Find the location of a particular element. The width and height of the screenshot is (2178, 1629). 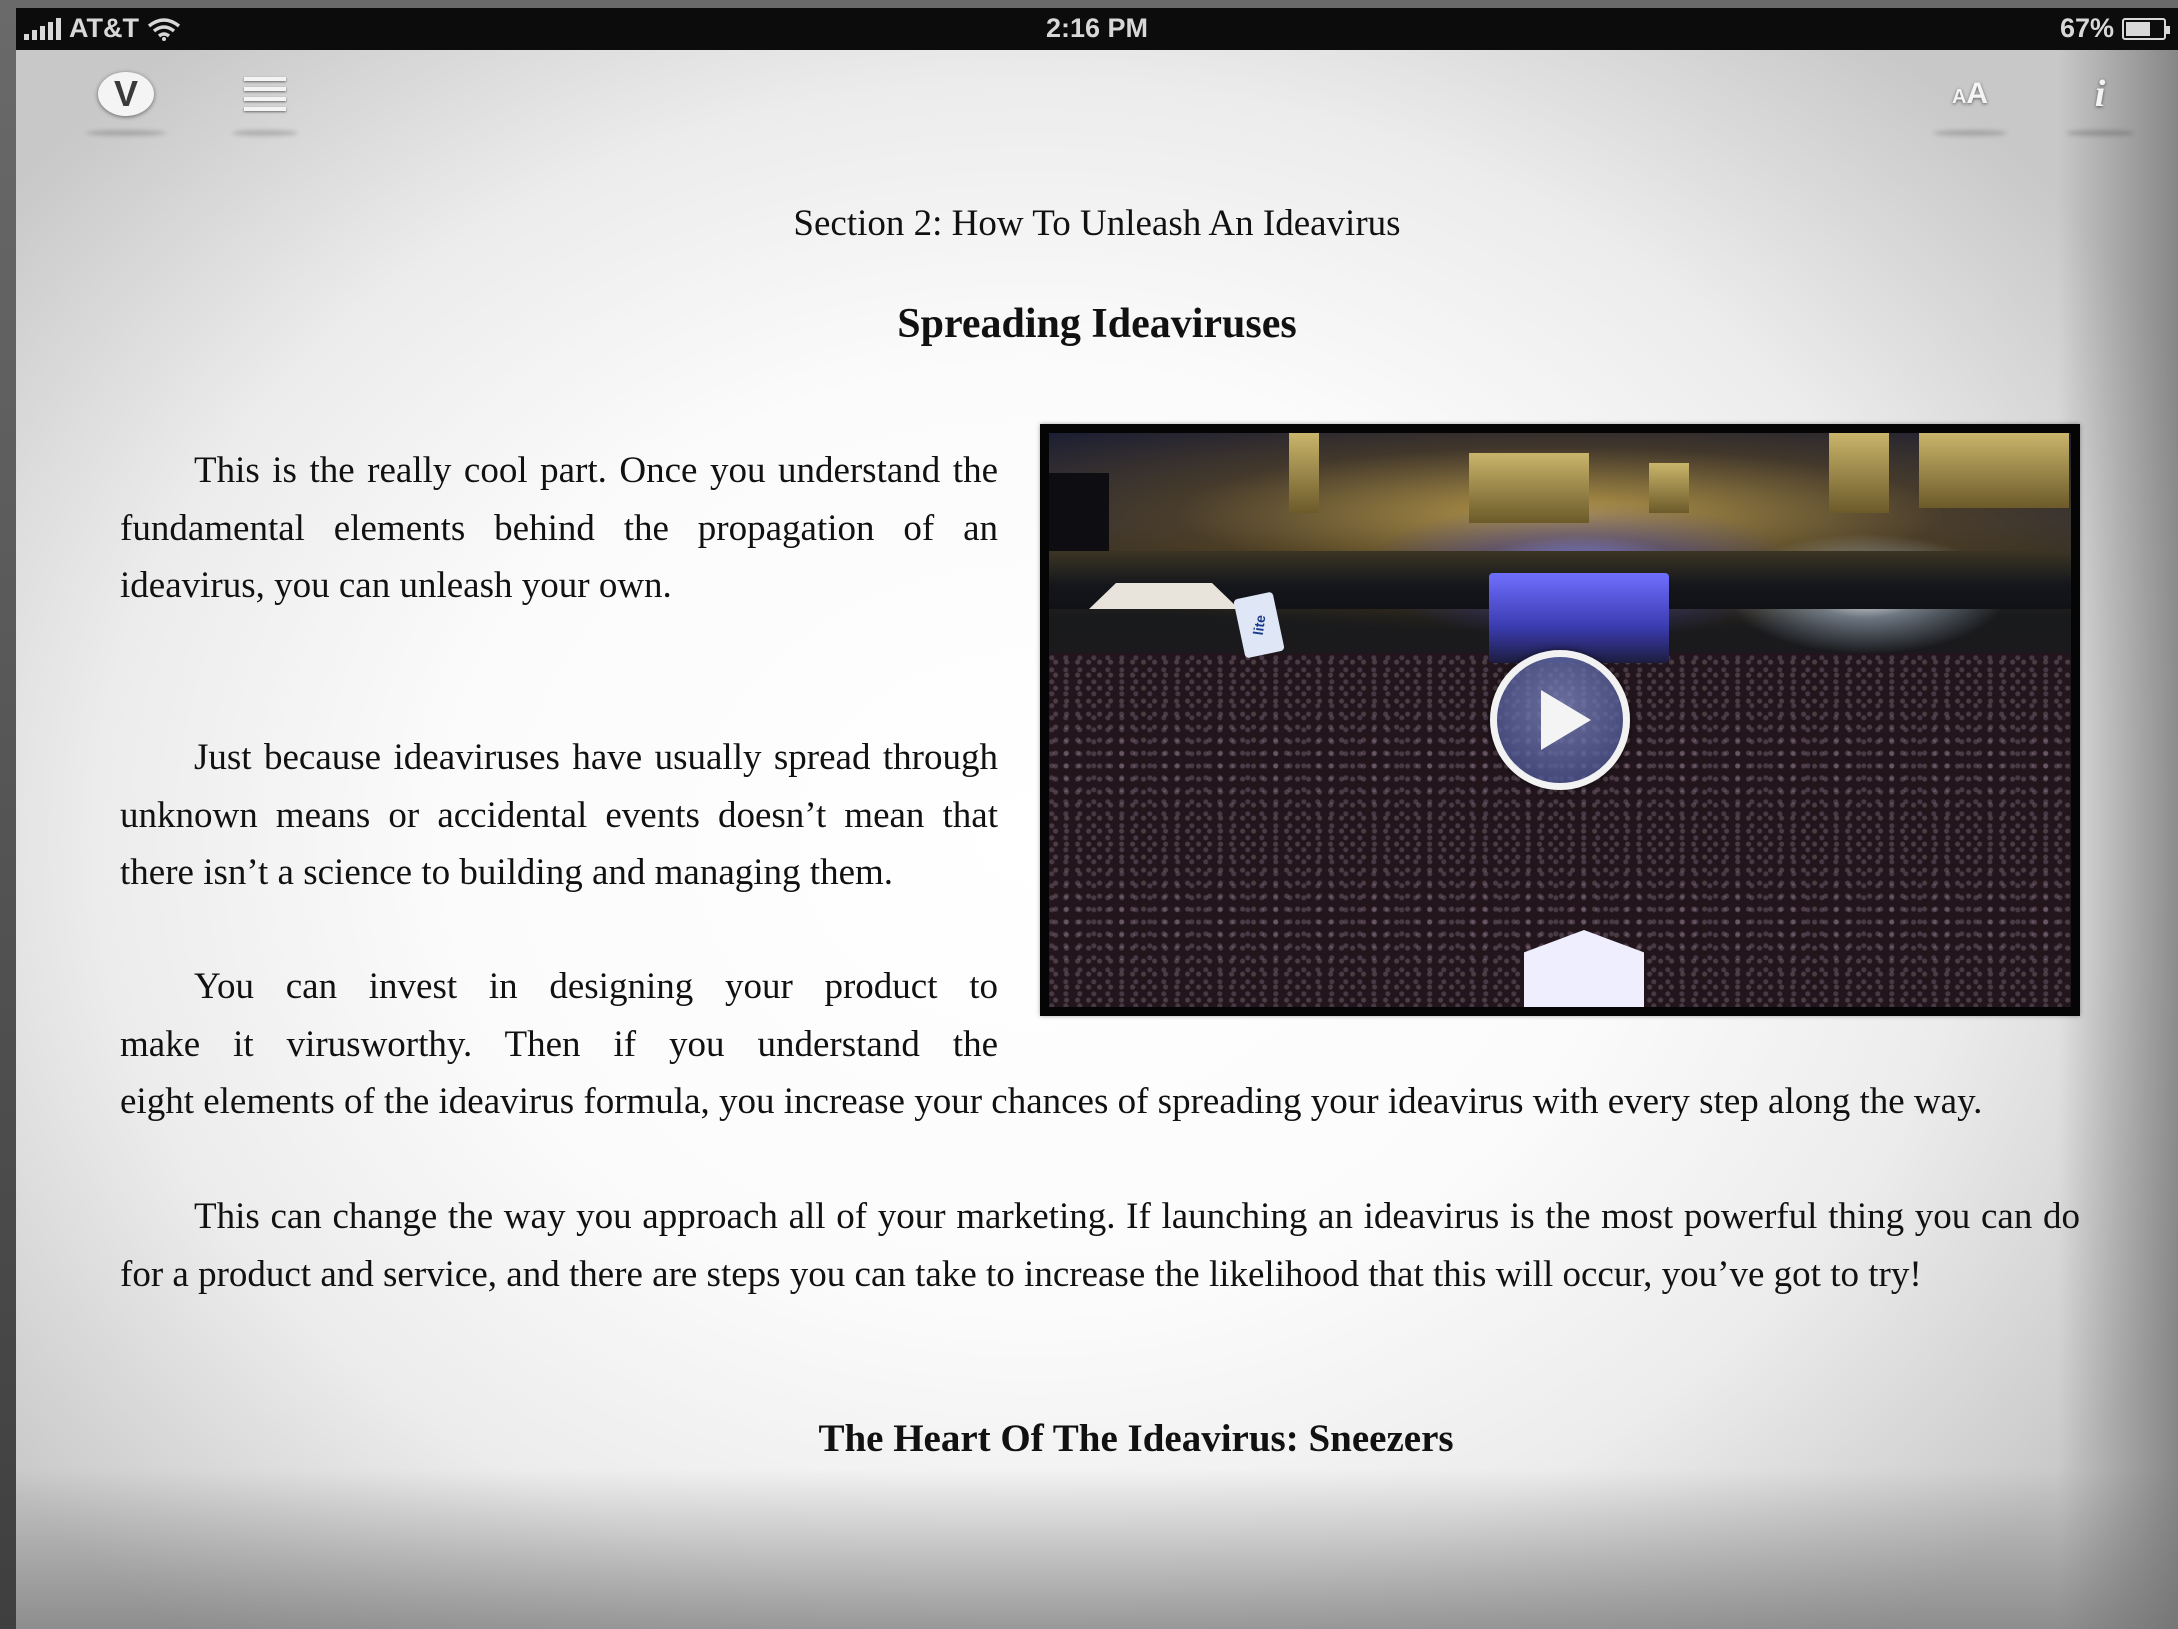

font-small-glyph: A is located at coordinates (1959, 97).